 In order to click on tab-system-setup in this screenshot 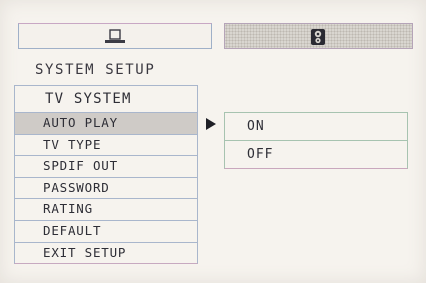, I will do `click(115, 36)`.